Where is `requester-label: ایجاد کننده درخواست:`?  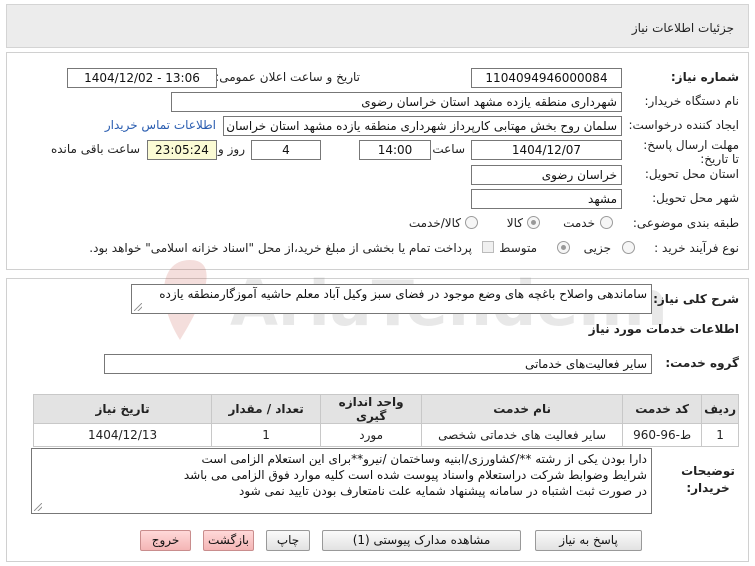
requester-label: ایجاد کننده درخواست: is located at coordinates (683, 125).